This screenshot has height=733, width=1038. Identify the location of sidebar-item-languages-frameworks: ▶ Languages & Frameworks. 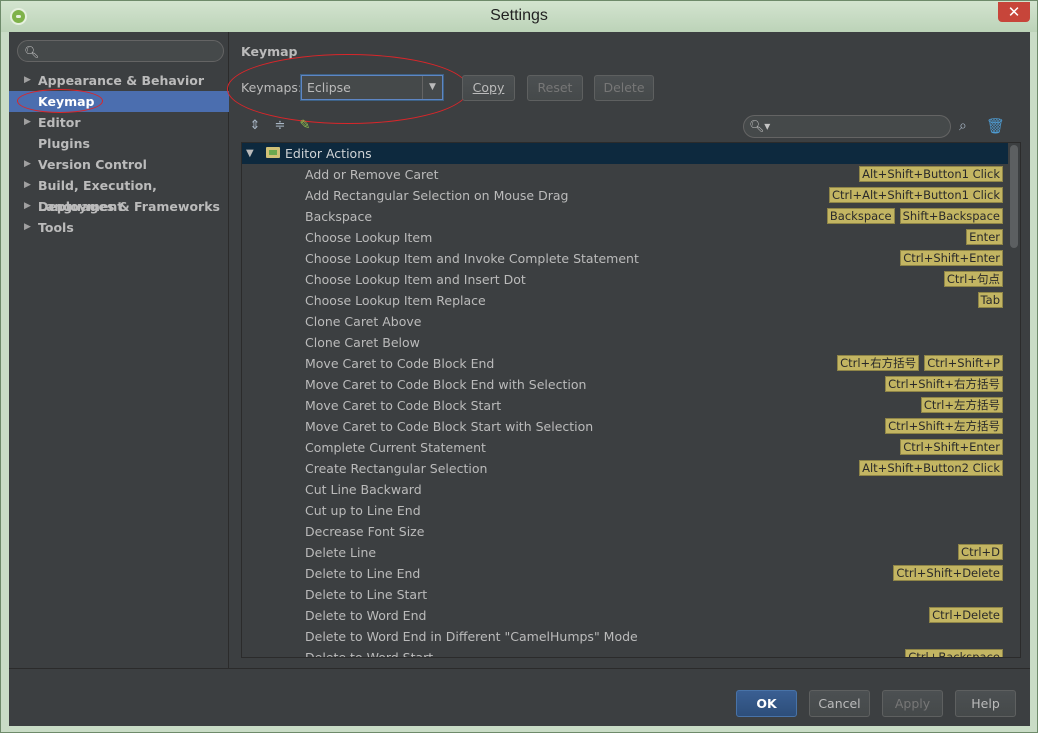
(119, 206).